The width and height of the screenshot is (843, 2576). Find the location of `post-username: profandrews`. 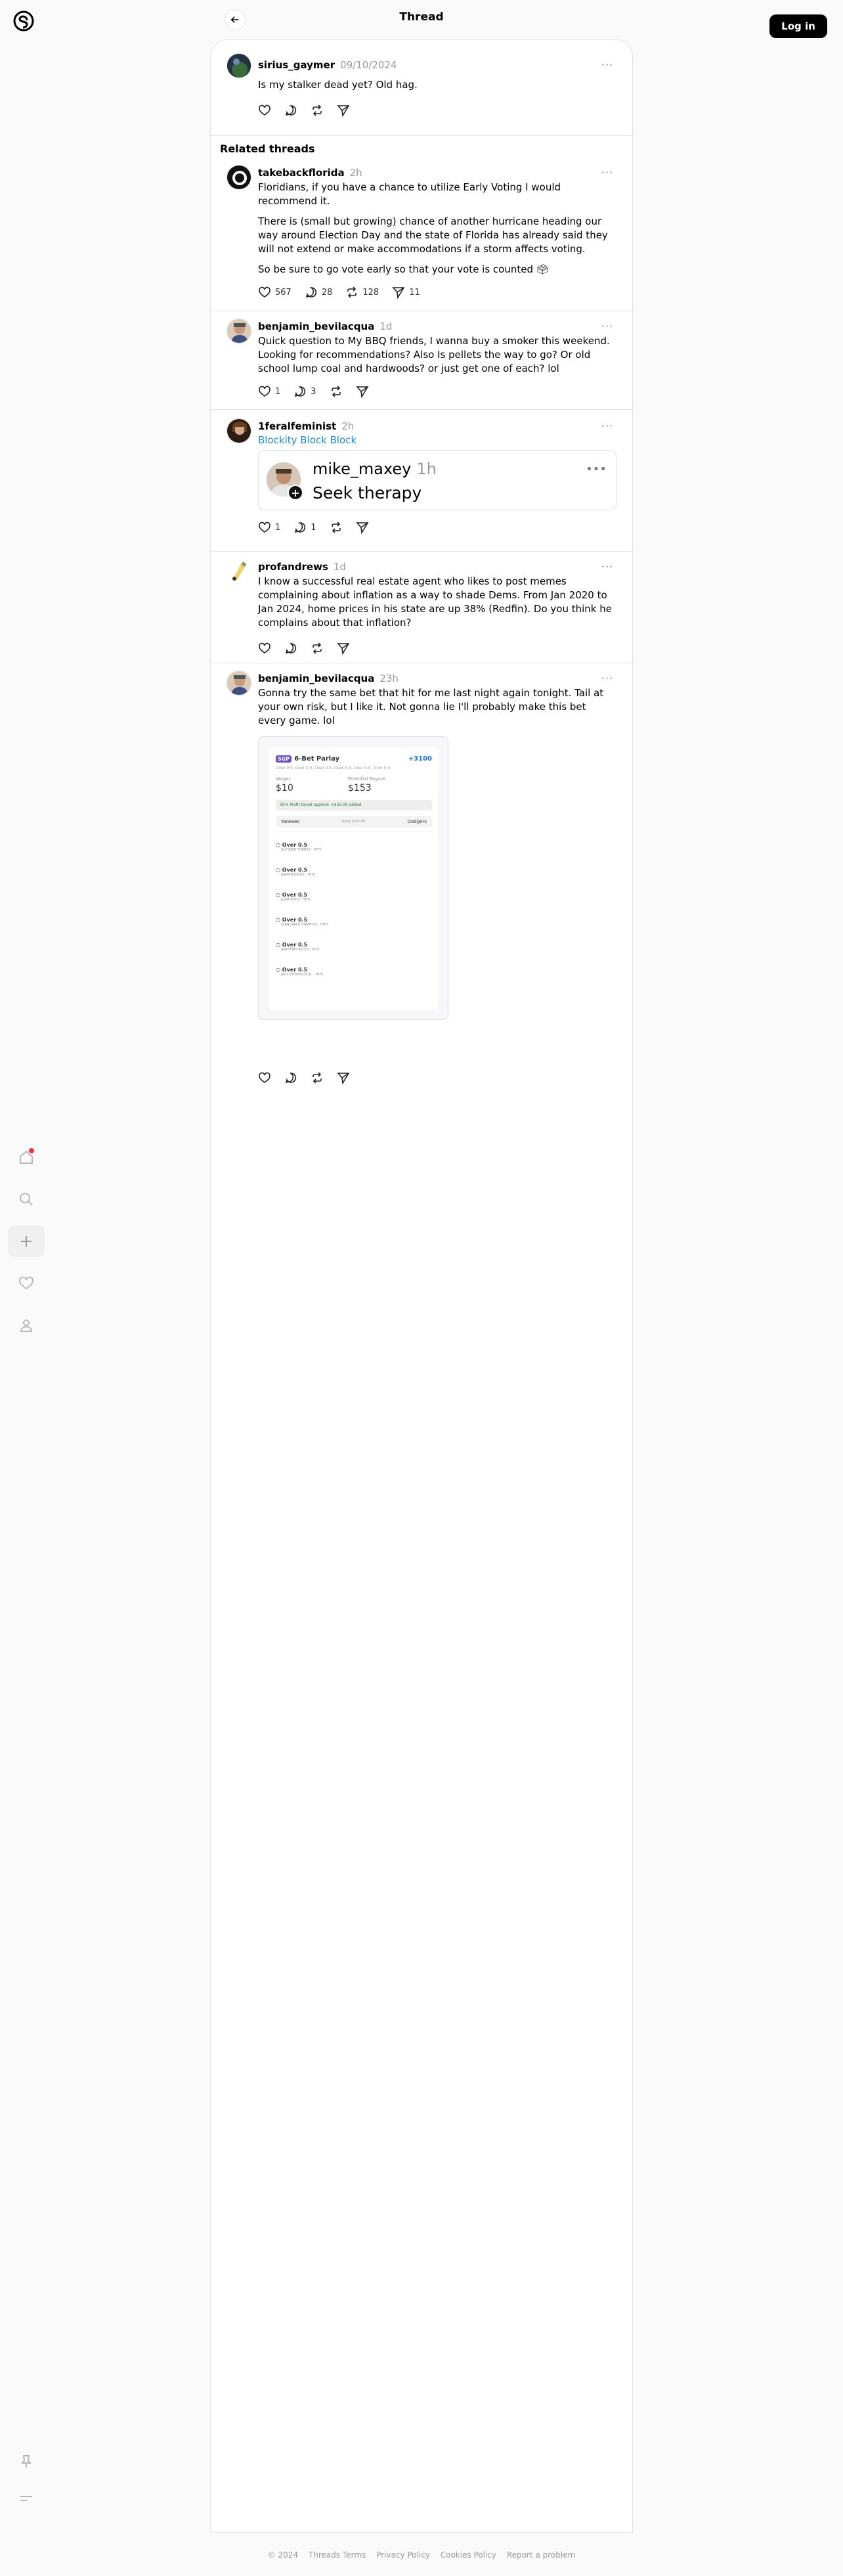

post-username: profandrews is located at coordinates (293, 567).